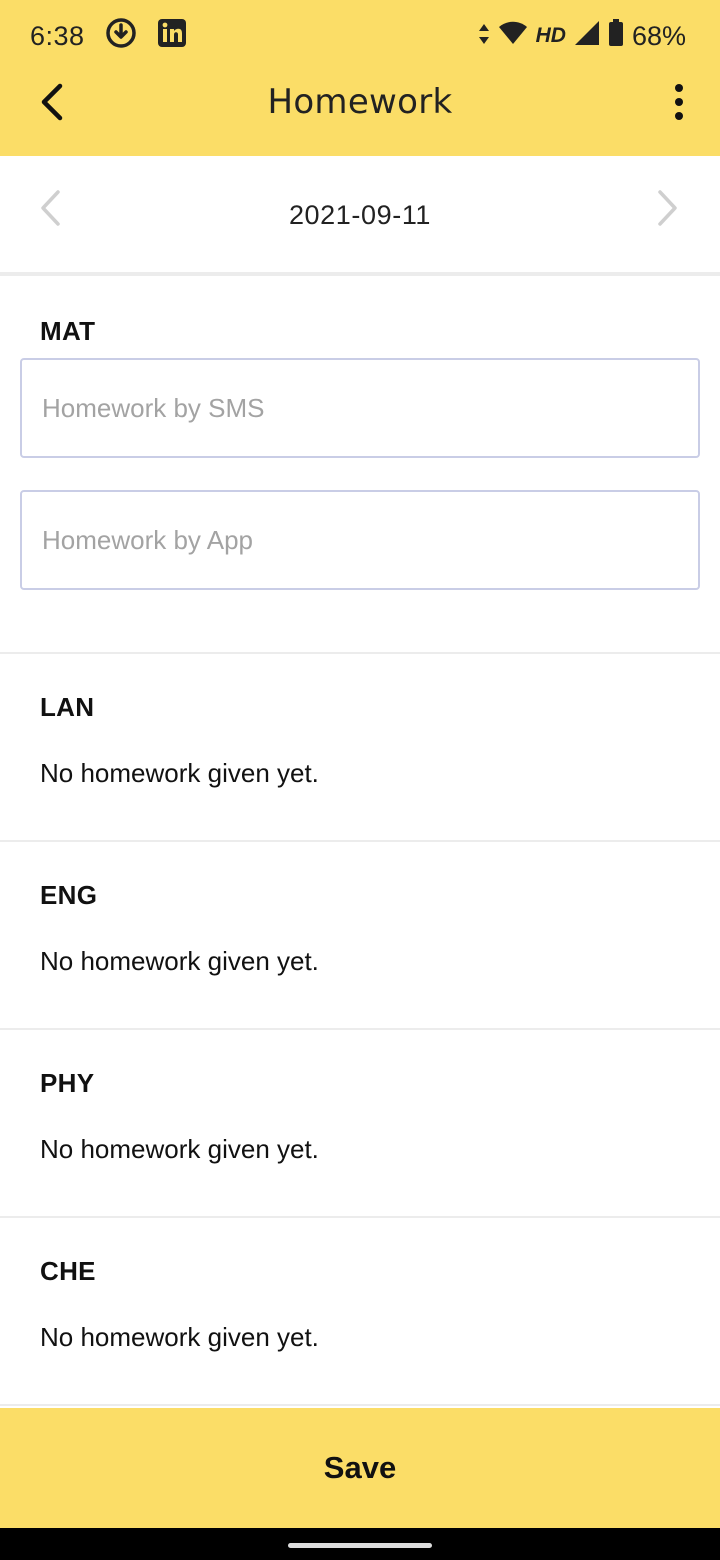  I want to click on save-button: Save, so click(360, 1468).